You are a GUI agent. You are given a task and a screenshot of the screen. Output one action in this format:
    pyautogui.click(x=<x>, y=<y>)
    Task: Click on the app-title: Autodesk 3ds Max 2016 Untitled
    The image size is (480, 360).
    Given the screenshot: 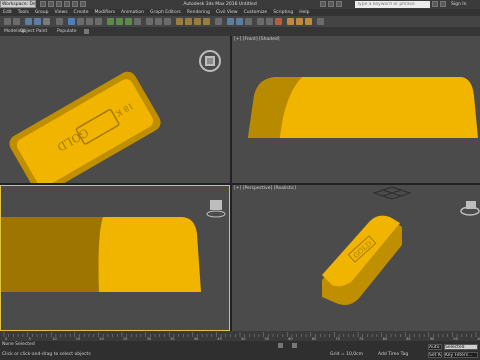 What is the action you would take?
    pyautogui.click(x=220, y=4)
    